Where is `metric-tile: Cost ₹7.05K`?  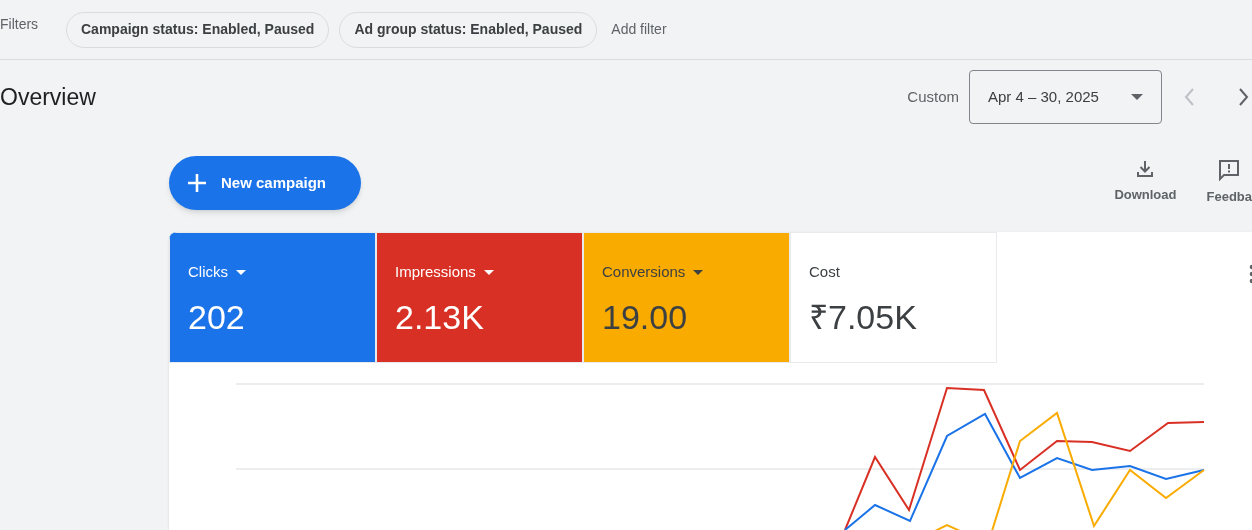 metric-tile: Cost ₹7.05K is located at coordinates (893, 297).